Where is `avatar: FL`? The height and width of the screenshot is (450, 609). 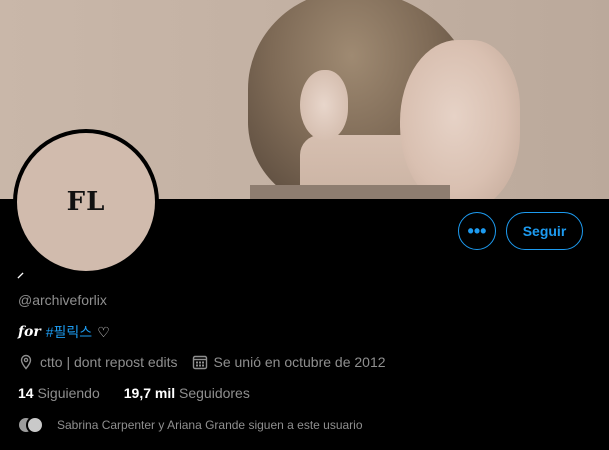
avatar: FL is located at coordinates (86, 202).